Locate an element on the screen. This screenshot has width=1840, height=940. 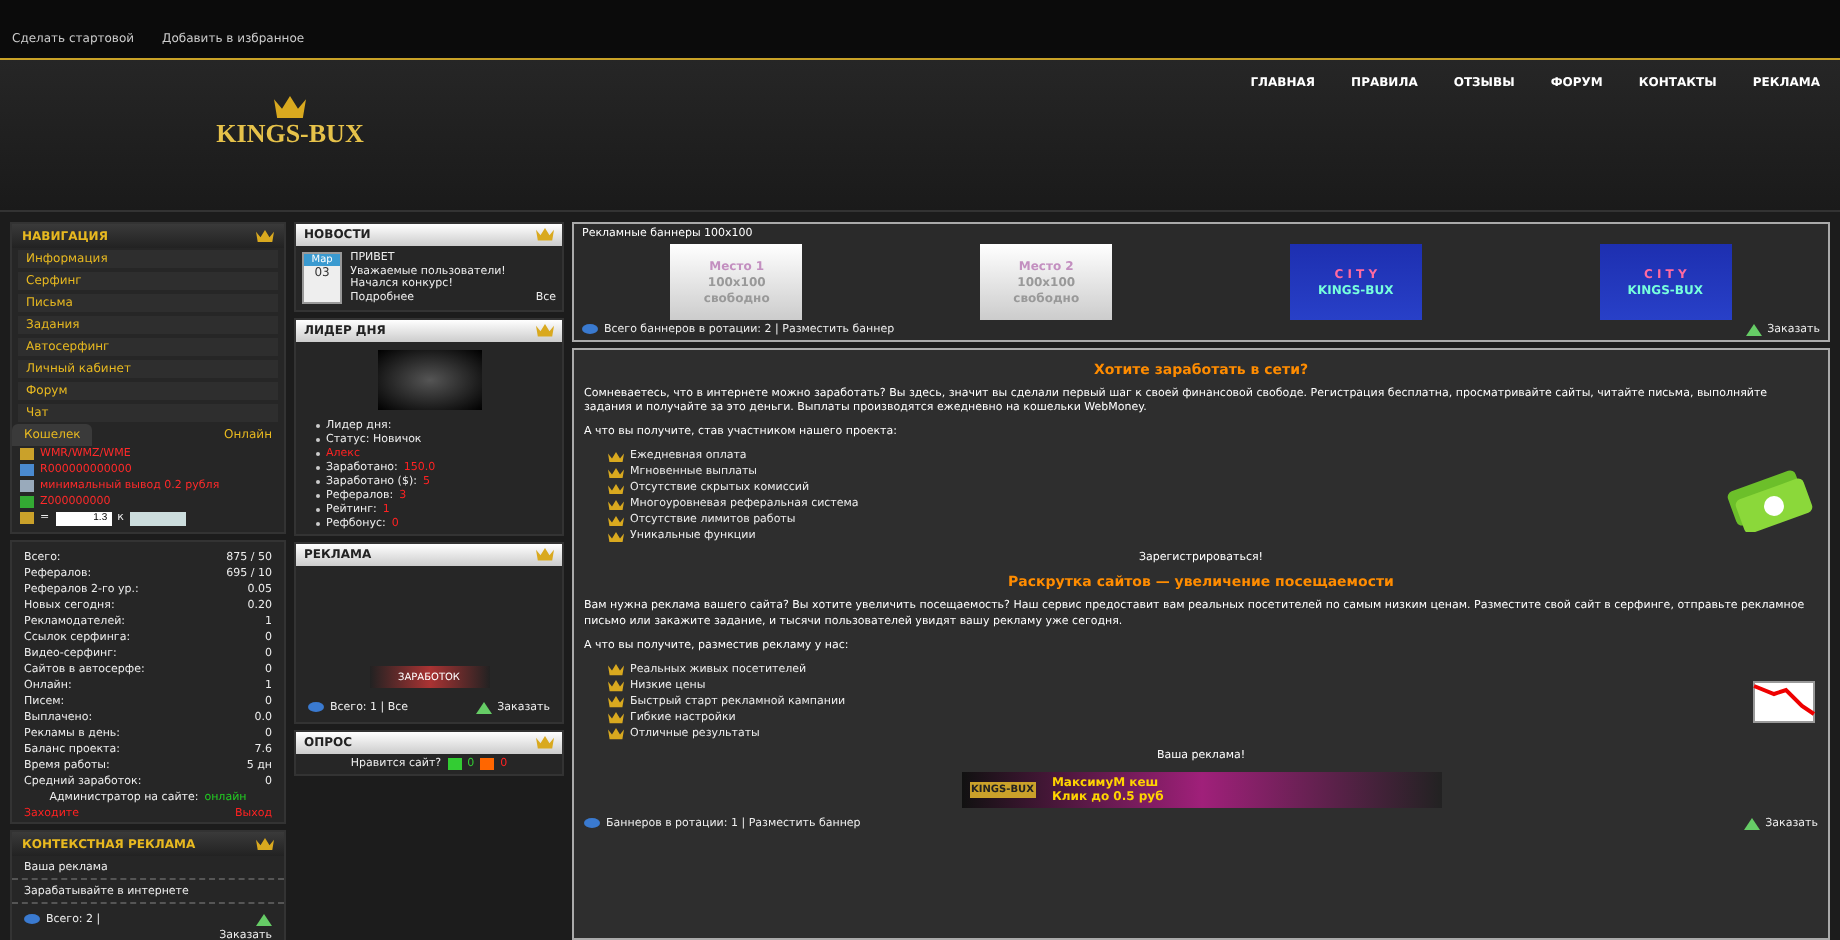
photo-placeholder is located at coordinates (429, 380).